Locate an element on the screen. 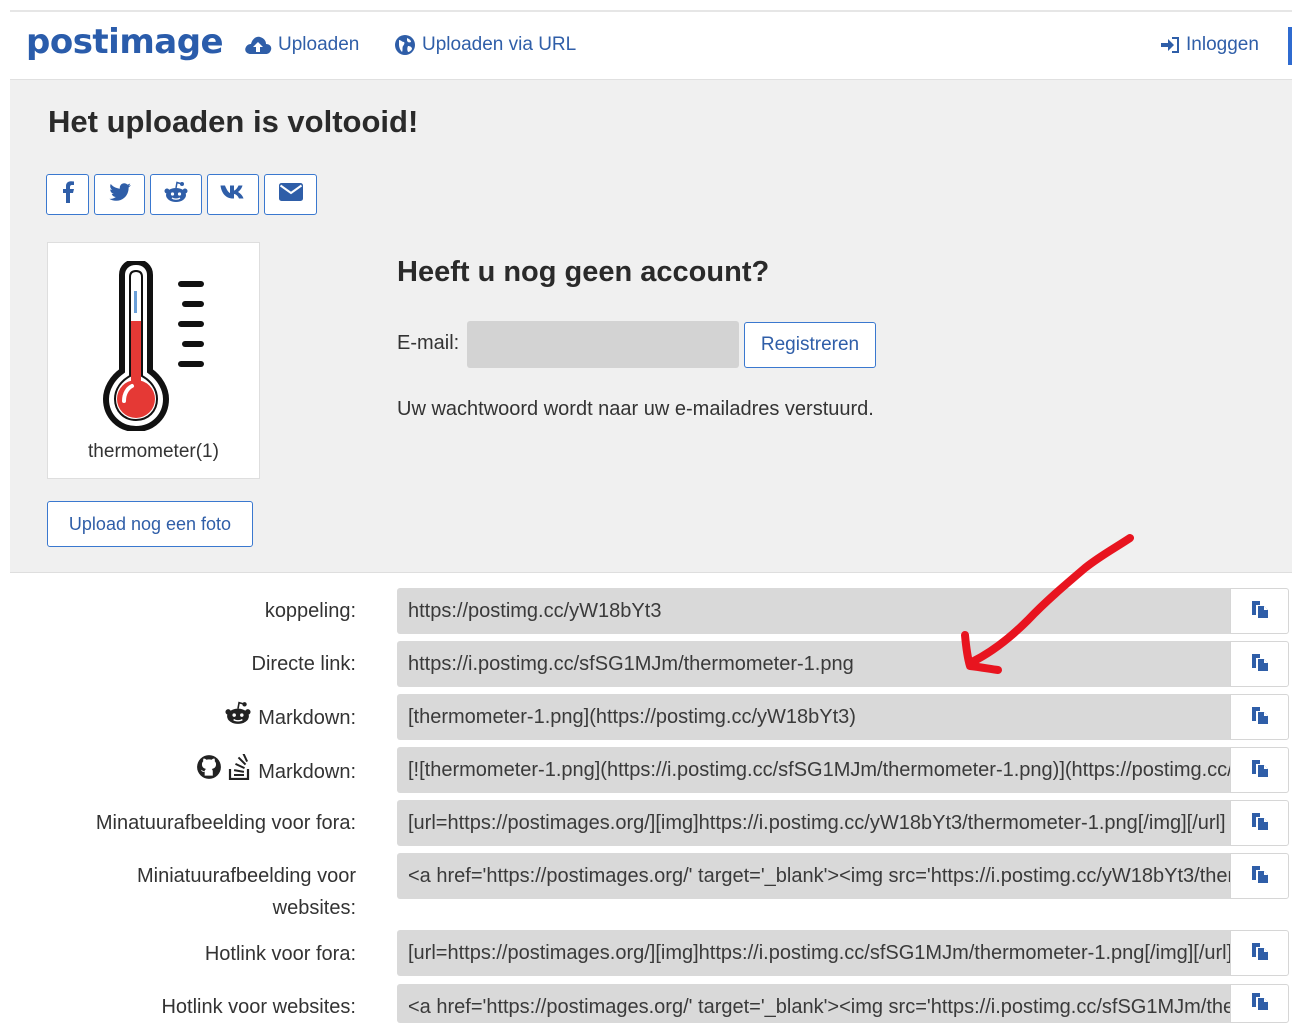 This screenshot has width=1292, height=1023. thermometer-icon is located at coordinates (155, 347).